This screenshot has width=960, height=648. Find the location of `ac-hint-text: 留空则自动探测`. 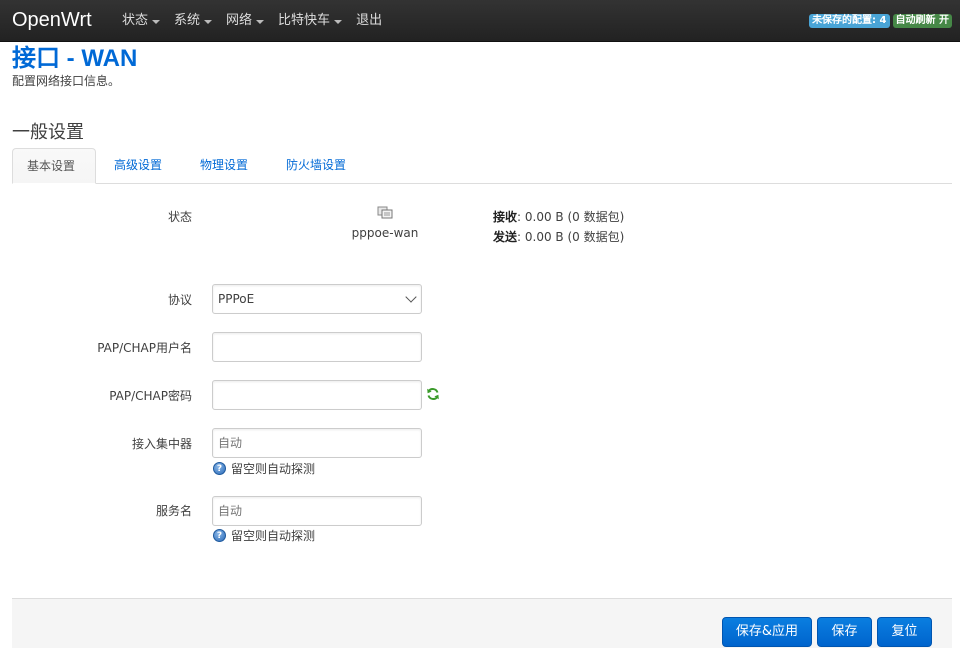

ac-hint-text: 留空则自动探测 is located at coordinates (273, 469).